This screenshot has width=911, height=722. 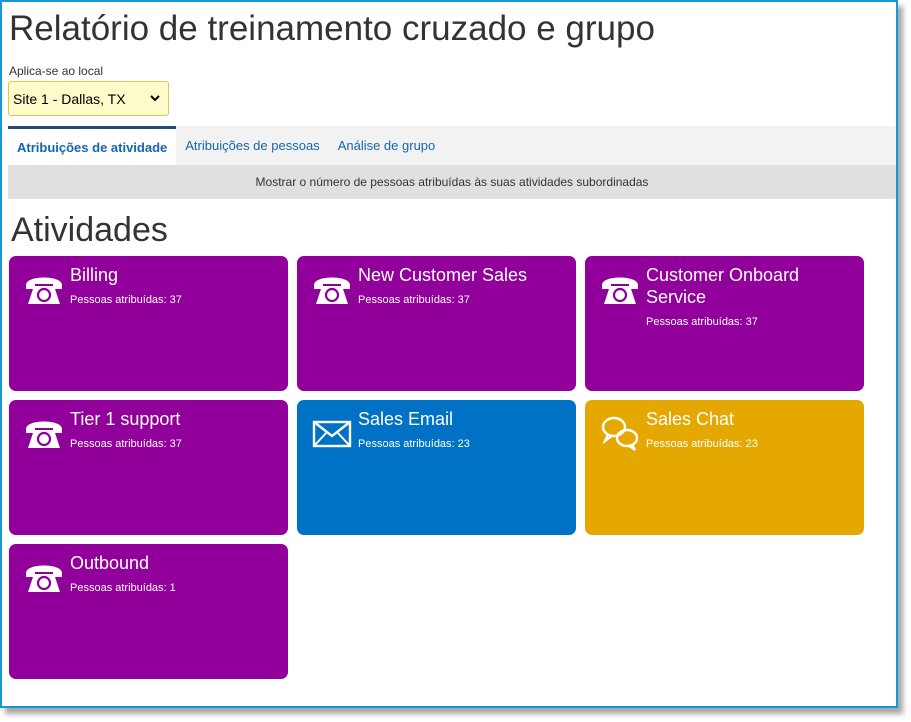 What do you see at coordinates (92, 145) in the screenshot?
I see `tab-activity-assignments: Atribuições de atividade` at bounding box center [92, 145].